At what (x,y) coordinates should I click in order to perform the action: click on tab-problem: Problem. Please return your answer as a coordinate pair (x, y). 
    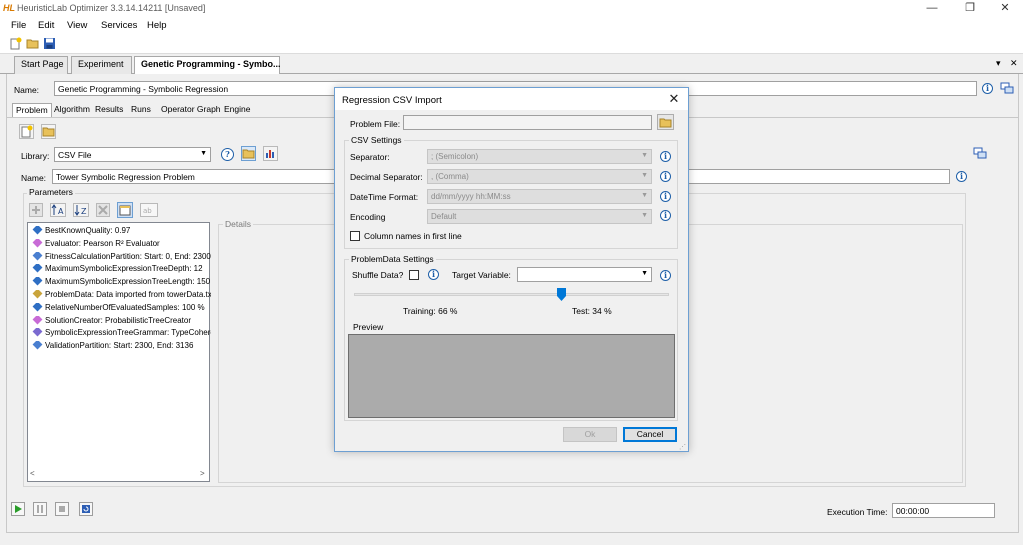
    Looking at the image, I should click on (32, 110).